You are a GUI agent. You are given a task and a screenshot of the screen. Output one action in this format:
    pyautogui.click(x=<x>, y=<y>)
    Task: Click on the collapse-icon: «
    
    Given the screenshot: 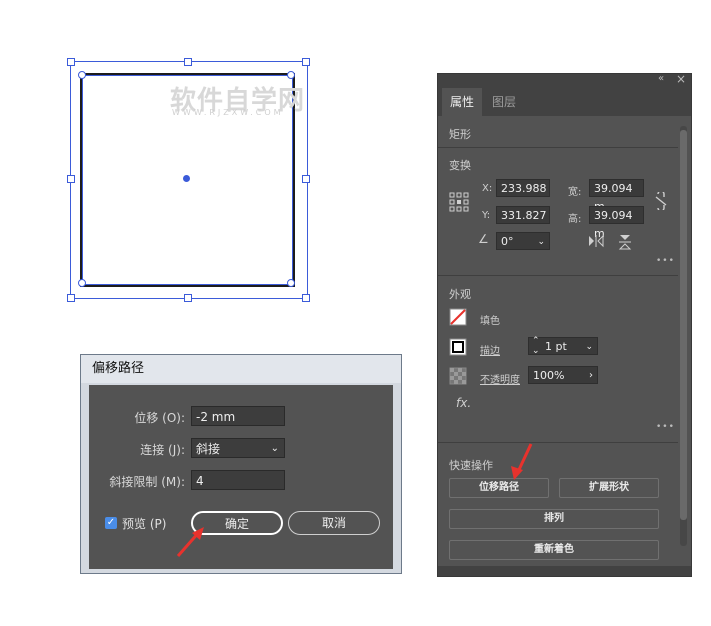 What is the action you would take?
    pyautogui.click(x=661, y=78)
    